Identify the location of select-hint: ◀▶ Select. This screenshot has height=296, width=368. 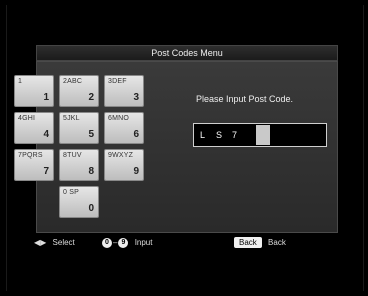
(54, 242).